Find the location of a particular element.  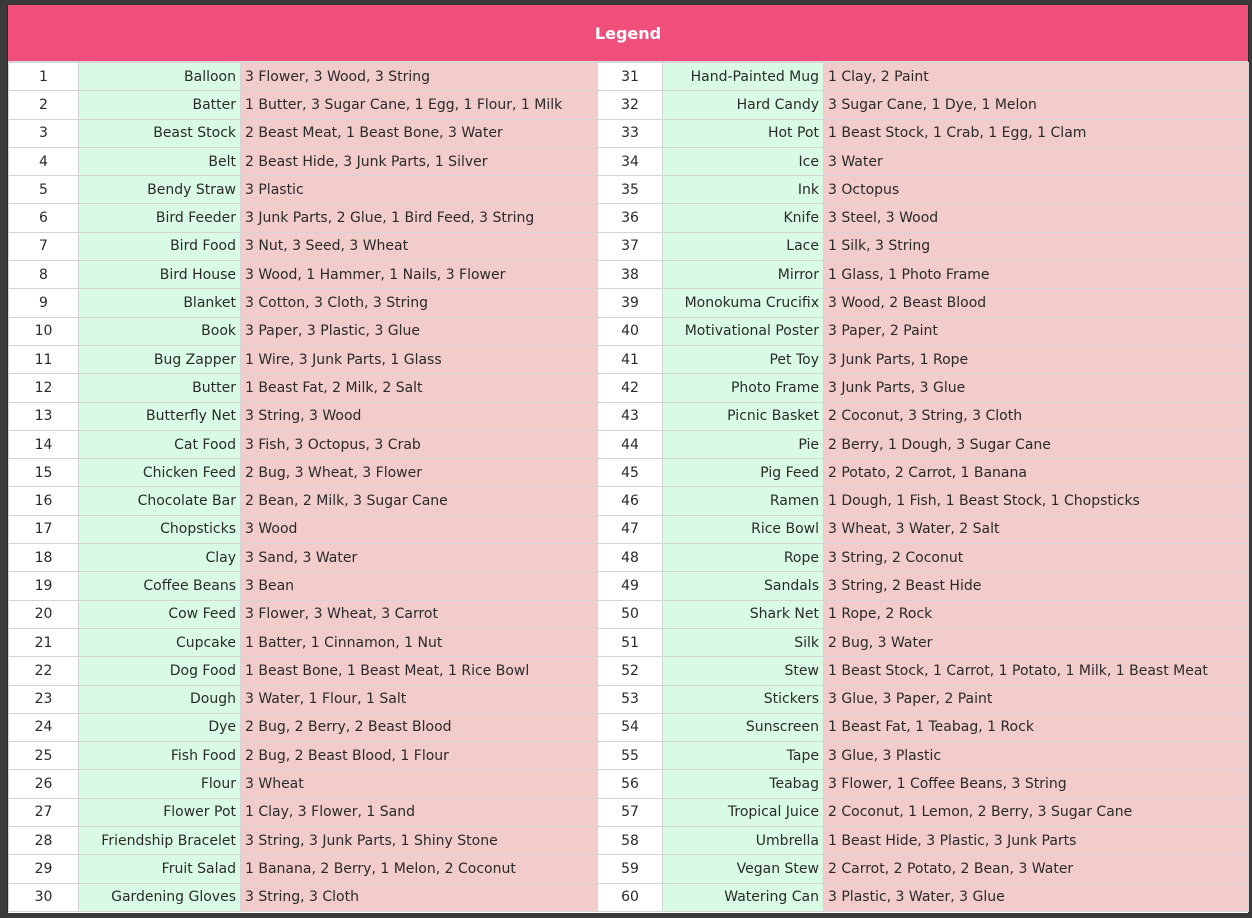

recipe-number-cell: 6 is located at coordinates (43, 218).